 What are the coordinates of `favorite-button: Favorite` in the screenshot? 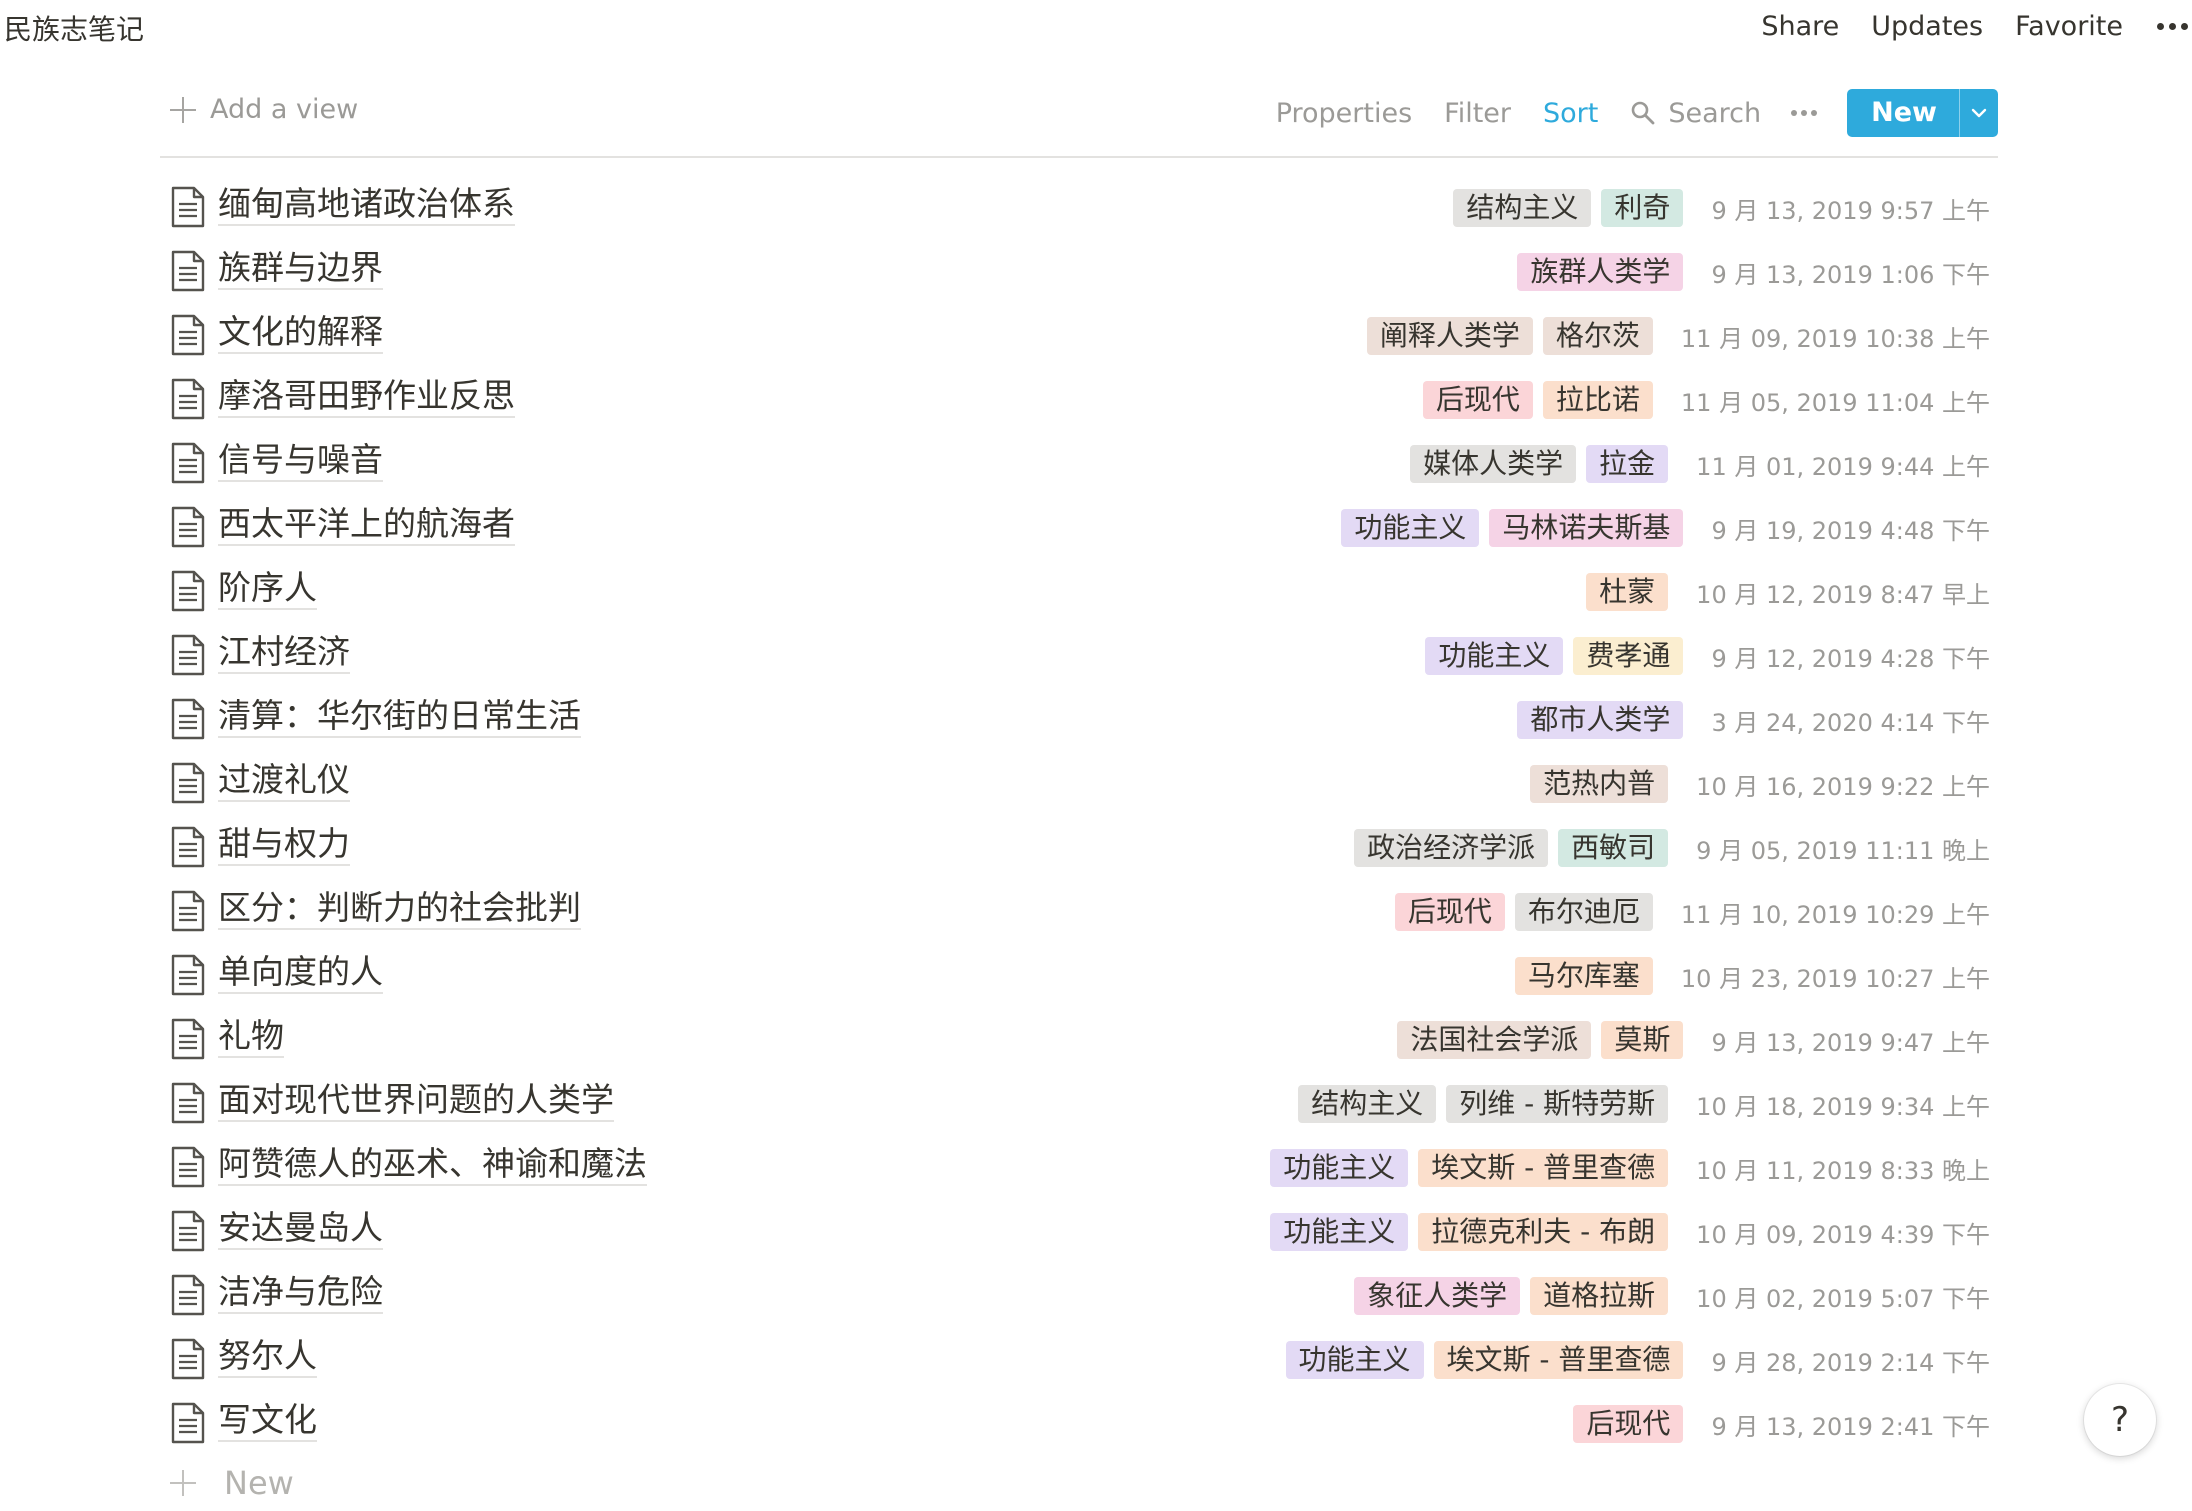 It's located at (2069, 26).